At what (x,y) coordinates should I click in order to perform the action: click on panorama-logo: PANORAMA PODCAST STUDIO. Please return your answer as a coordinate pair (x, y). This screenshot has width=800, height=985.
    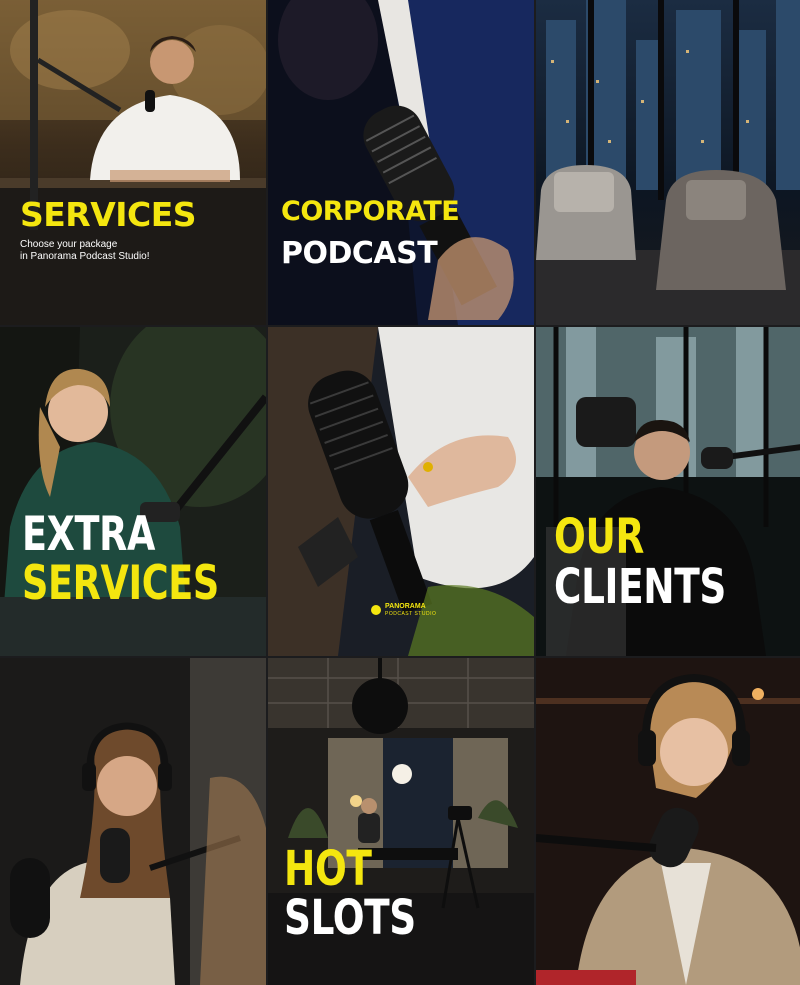
    Looking at the image, I should click on (403, 610).